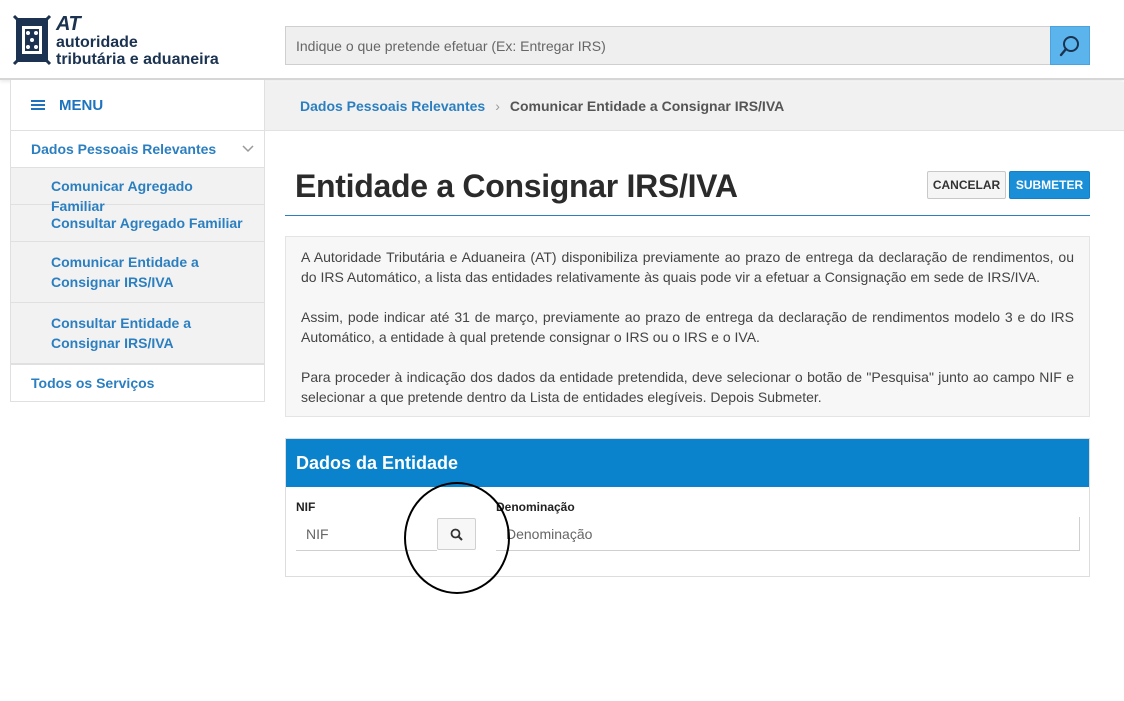 Image resolution: width=1124 pixels, height=701 pixels. I want to click on entity-panel: Dados da Entidade NIF Denominação, so click(687, 507).